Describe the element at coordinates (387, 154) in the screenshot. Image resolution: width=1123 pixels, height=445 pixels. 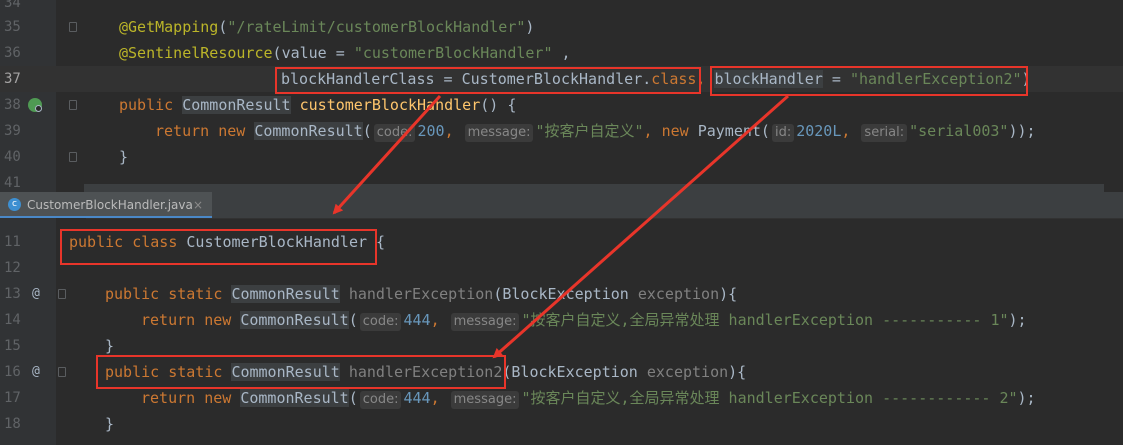
I see `arrow-to-class` at that location.